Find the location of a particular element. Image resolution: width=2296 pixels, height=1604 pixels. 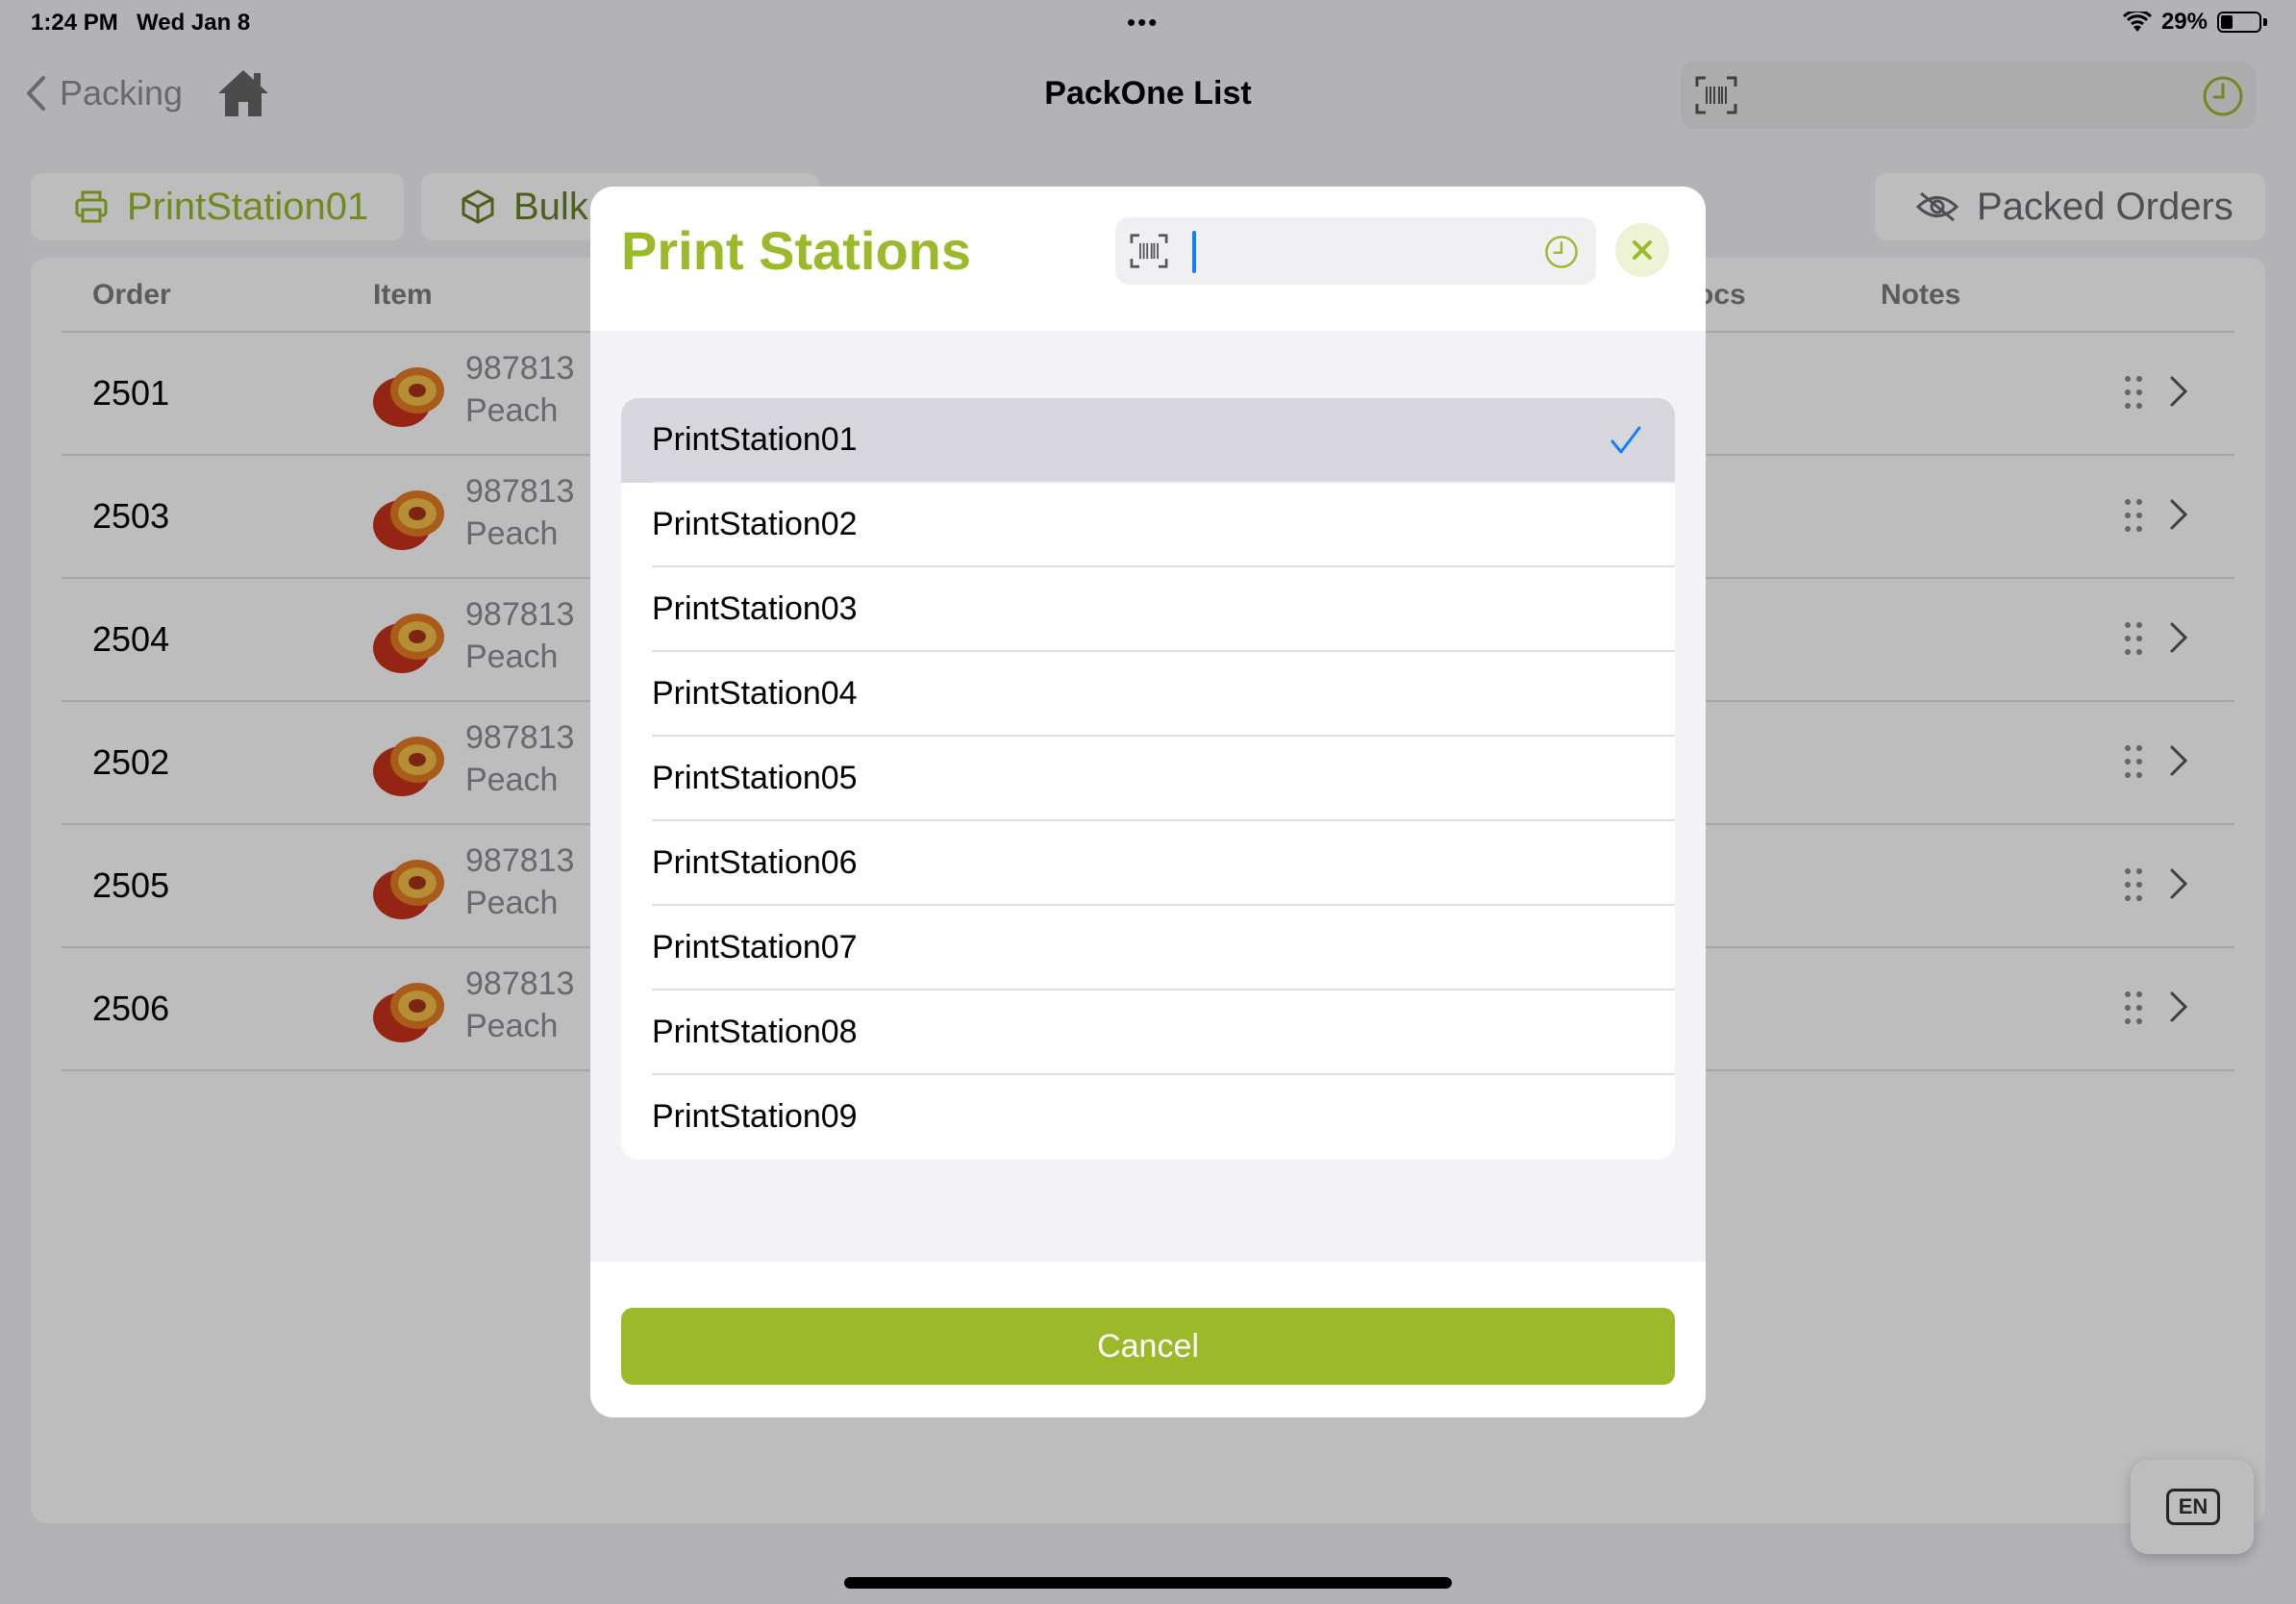

list-item-printstation03: PrintStation03 is located at coordinates (1148, 609).